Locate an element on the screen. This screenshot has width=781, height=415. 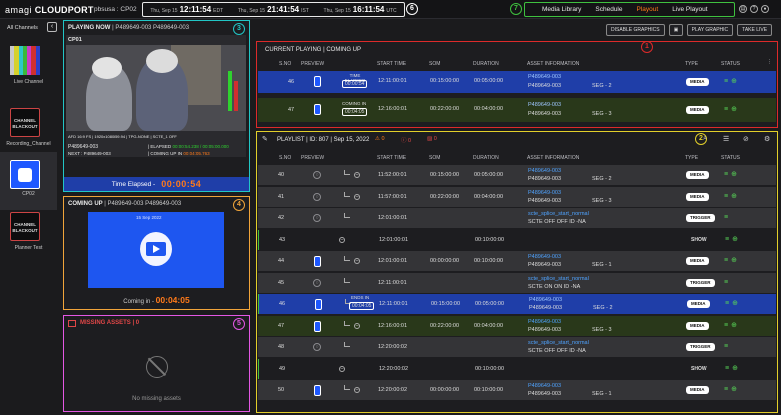
channel-label: Recording_Channel is located at coordinates (28, 144).